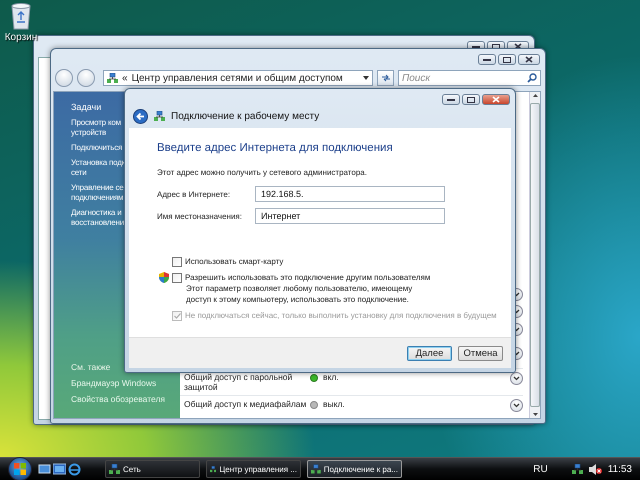 The image size is (640, 480). I want to click on browser-icon, so click(74, 469).